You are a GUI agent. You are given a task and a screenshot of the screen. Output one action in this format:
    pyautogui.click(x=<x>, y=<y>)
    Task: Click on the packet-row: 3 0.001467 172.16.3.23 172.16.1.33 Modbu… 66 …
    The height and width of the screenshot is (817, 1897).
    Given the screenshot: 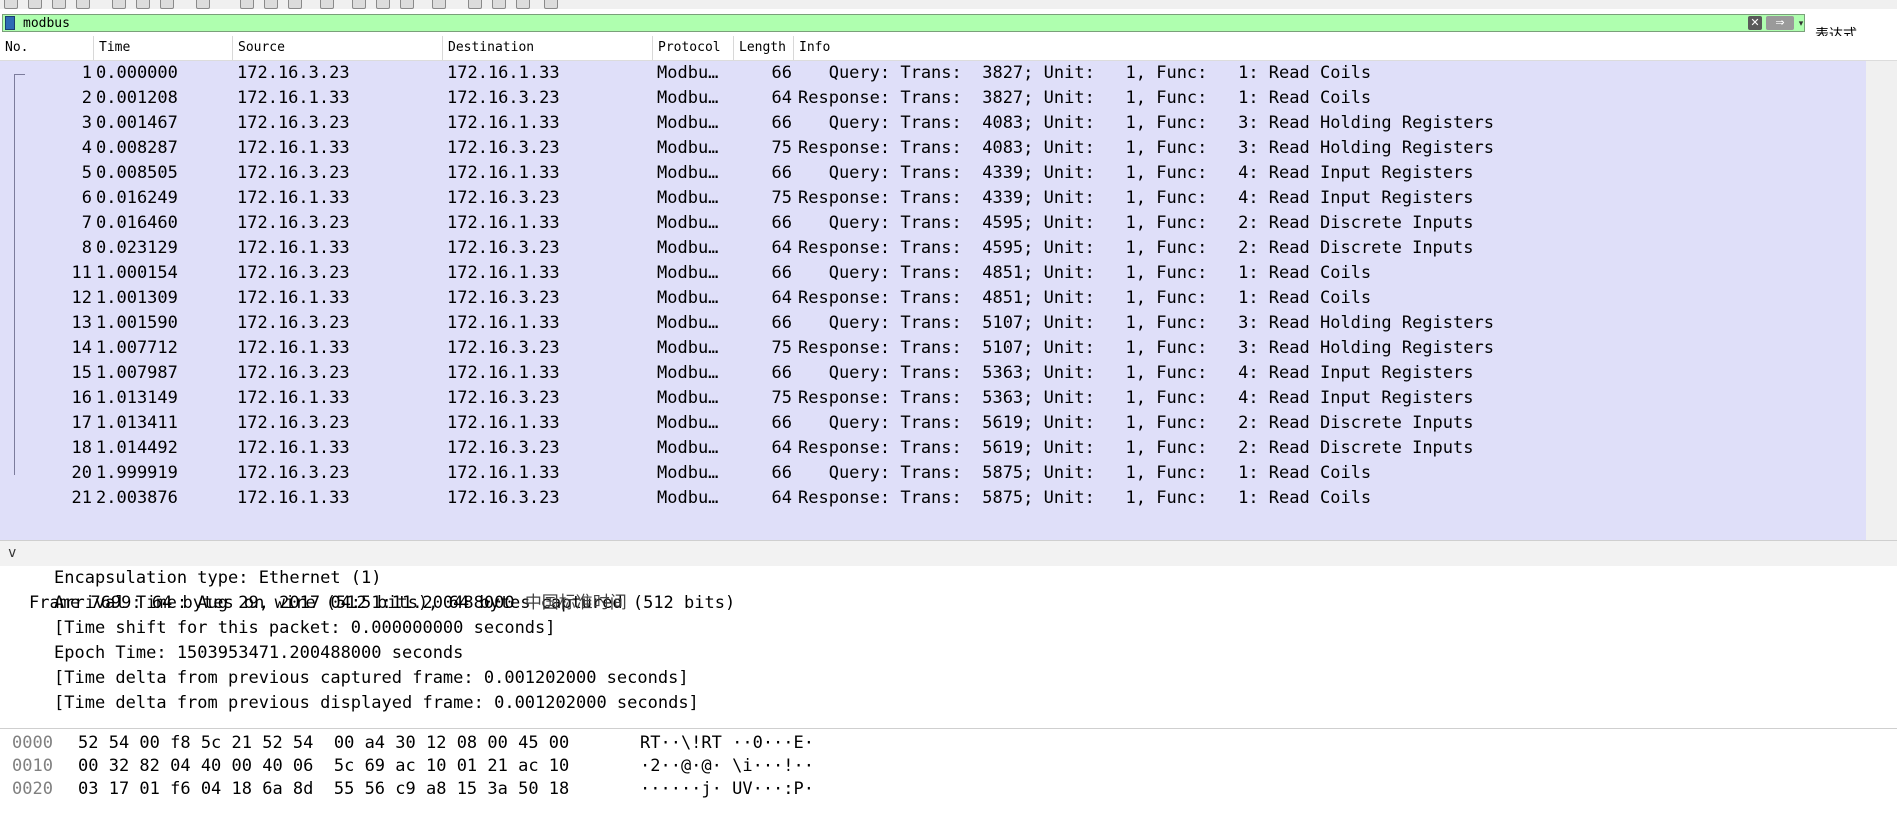 What is the action you would take?
    pyautogui.click(x=933, y=123)
    